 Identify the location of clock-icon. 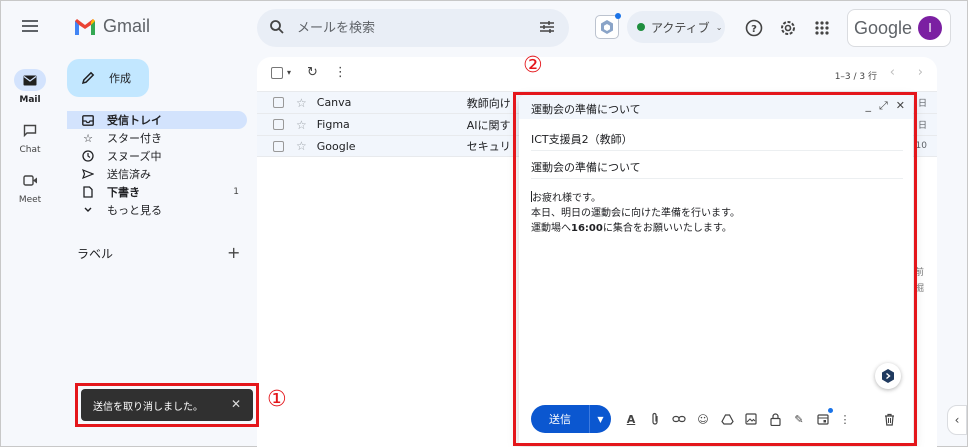
(88, 156).